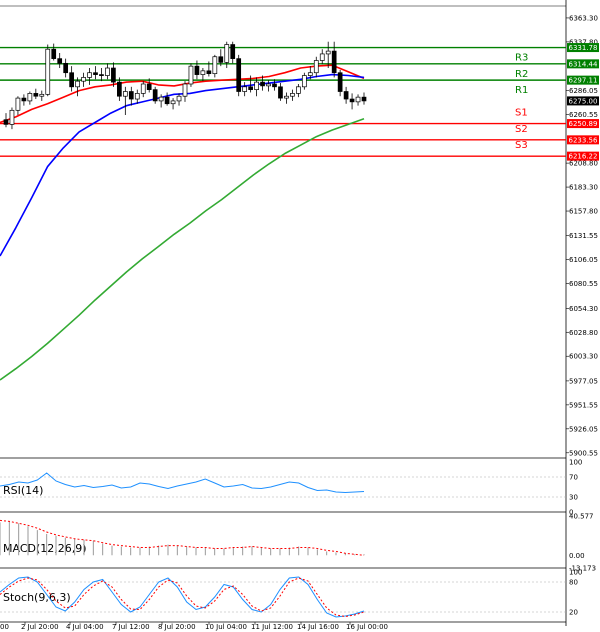  What do you see at coordinates (583, 357) in the screenshot?
I see `y-tick-label: 6003.30` at bounding box center [583, 357].